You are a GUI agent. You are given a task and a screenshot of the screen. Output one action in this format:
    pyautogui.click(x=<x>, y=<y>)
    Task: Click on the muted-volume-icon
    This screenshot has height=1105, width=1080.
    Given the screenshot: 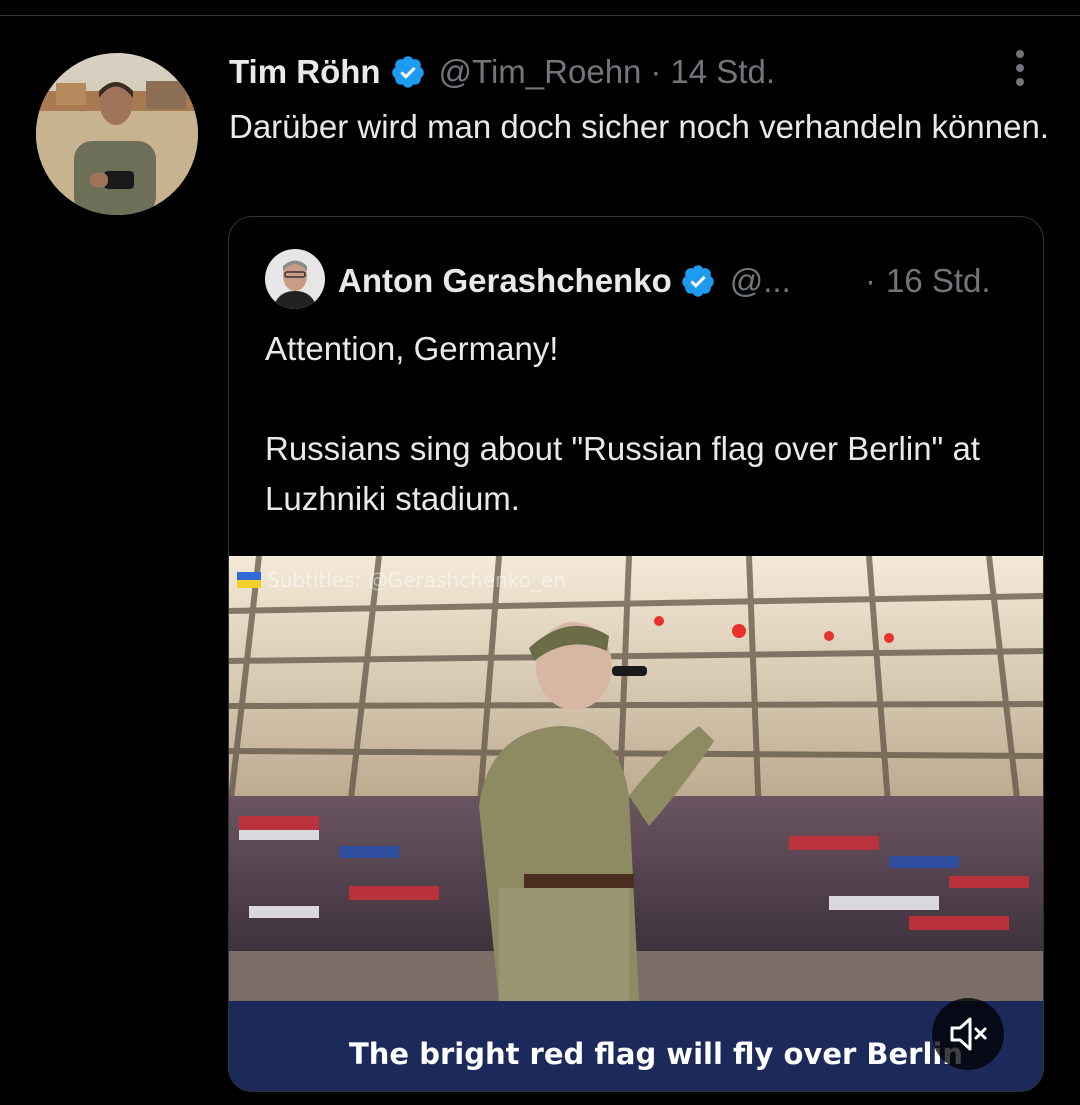 What is the action you would take?
    pyautogui.click(x=968, y=1034)
    